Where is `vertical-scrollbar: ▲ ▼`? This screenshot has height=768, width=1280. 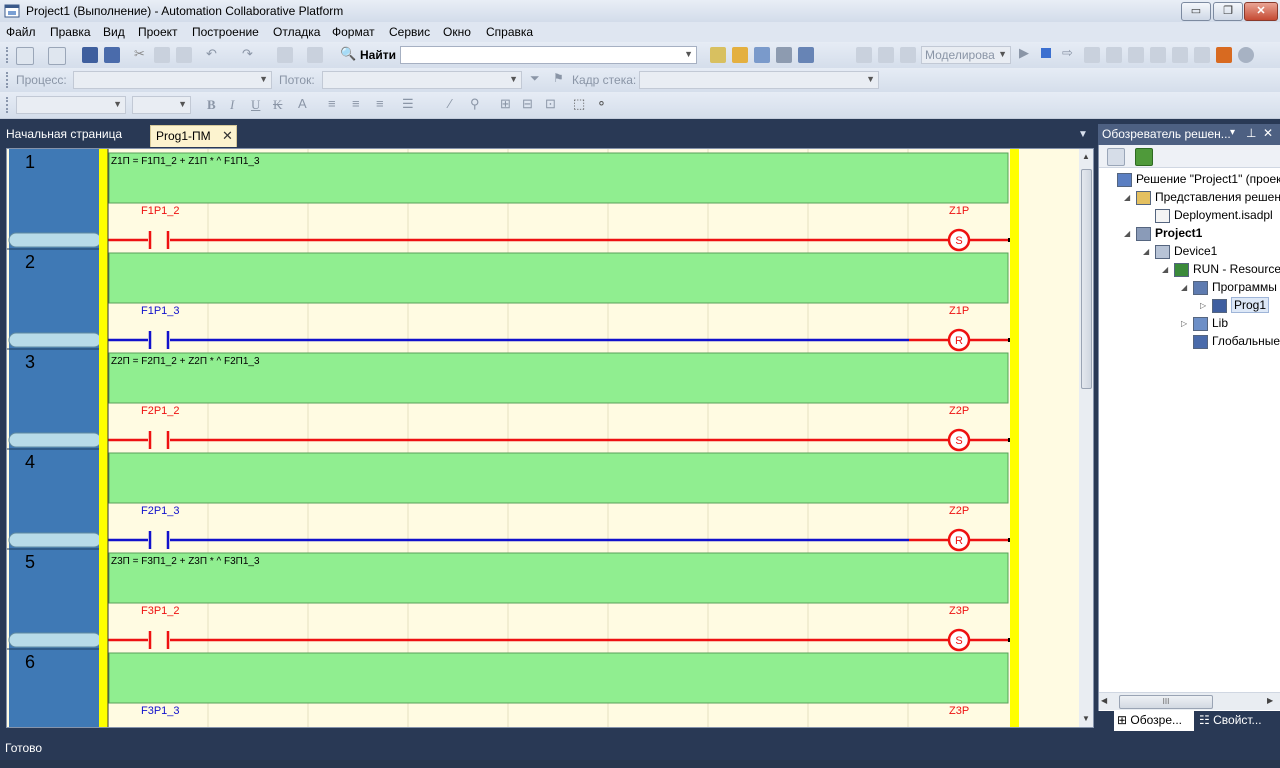
vertical-scrollbar: ▲ ▼ is located at coordinates (1086, 438).